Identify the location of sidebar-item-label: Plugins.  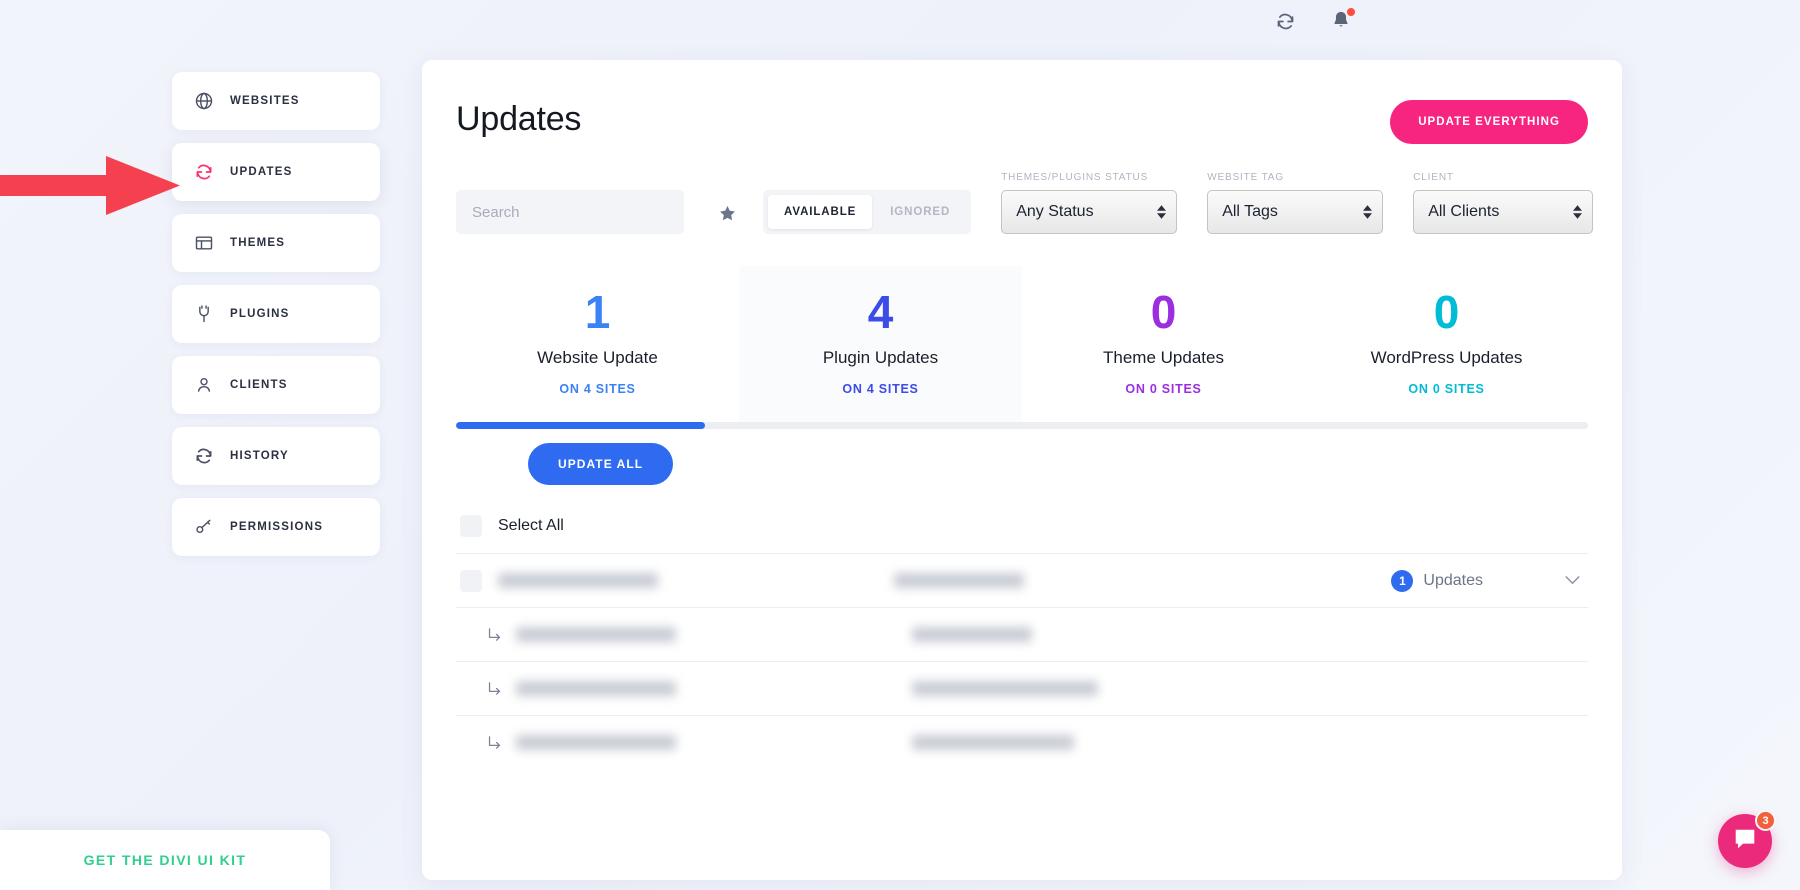
(260, 314).